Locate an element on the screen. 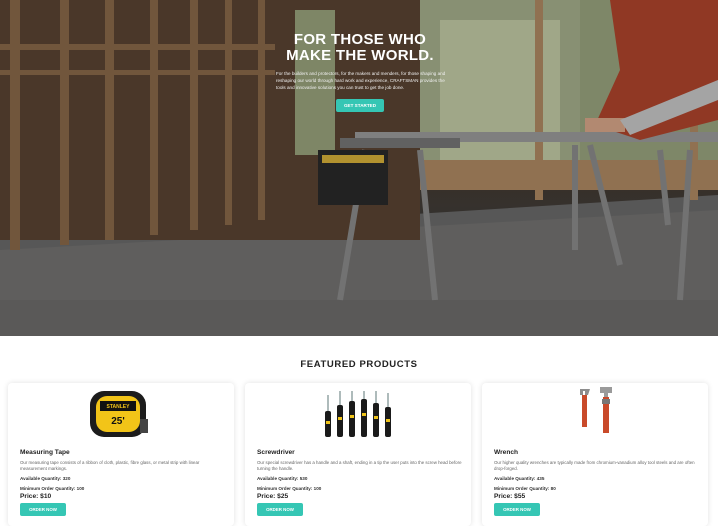  hero-title: FOR THOSE WHO MAKE THE WORLD. is located at coordinates (360, 48).